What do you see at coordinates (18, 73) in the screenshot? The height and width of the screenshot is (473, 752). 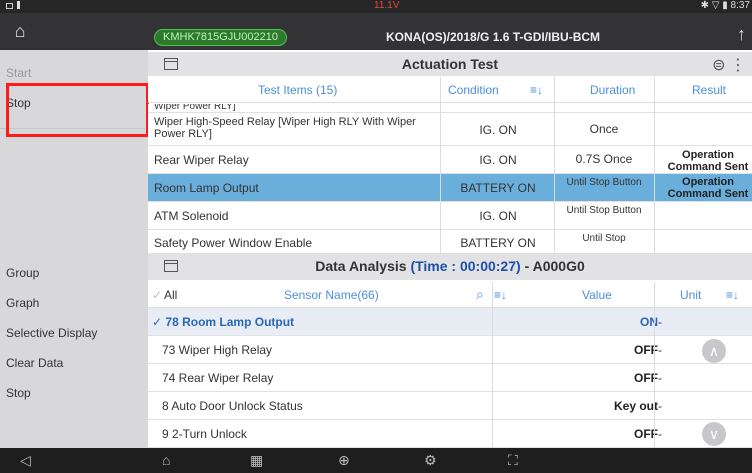 I see `sidebar-item-start: Start` at bounding box center [18, 73].